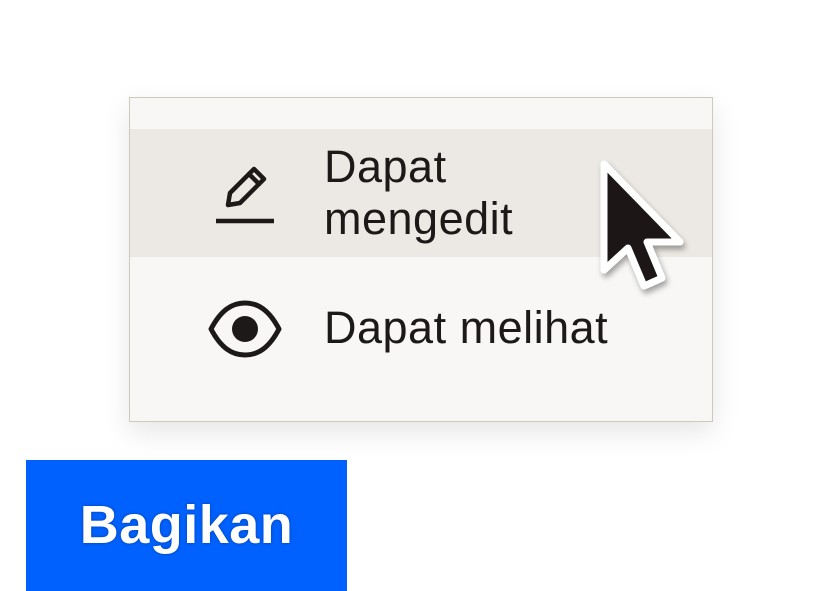 This screenshot has height=591, width=840. What do you see at coordinates (186, 525) in the screenshot?
I see `share-button: Bagikan` at bounding box center [186, 525].